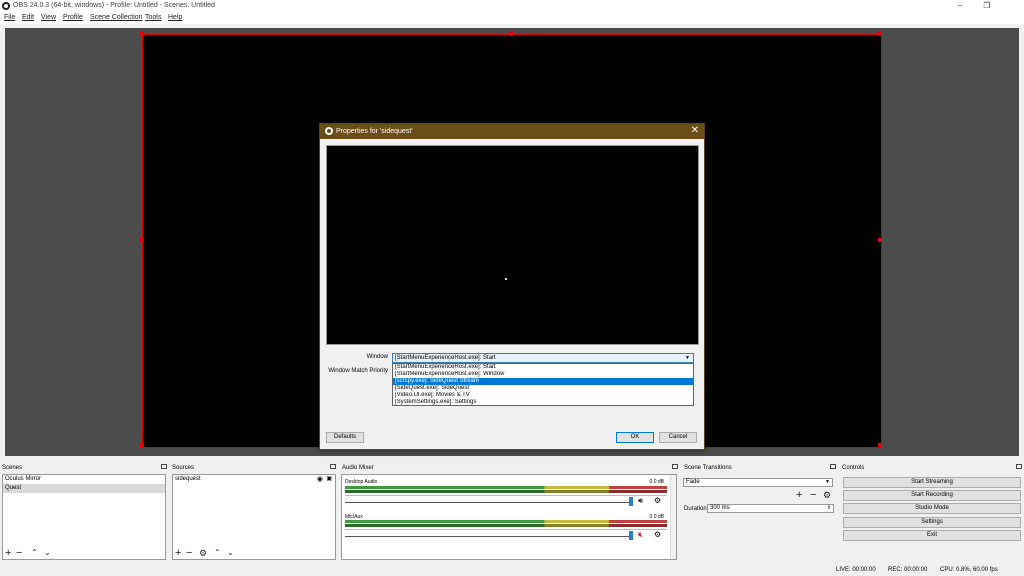 This screenshot has height=576, width=1024. What do you see at coordinates (543, 402) in the screenshot?
I see `dropdown-option: [SystemSettings.exe]: Settings` at bounding box center [543, 402].